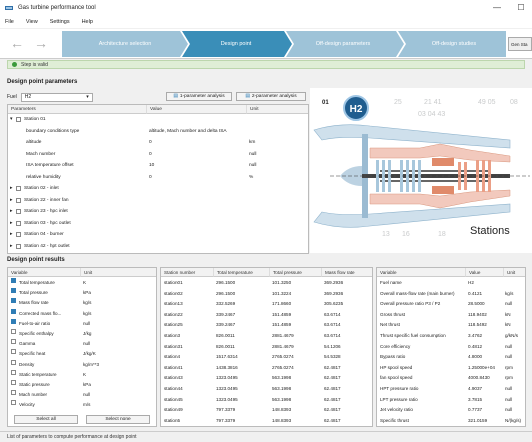  What do you see at coordinates (451, 409) in the screenshot?
I see `performance-row: Jet velocity ratio 0.7737 null` at bounding box center [451, 409].